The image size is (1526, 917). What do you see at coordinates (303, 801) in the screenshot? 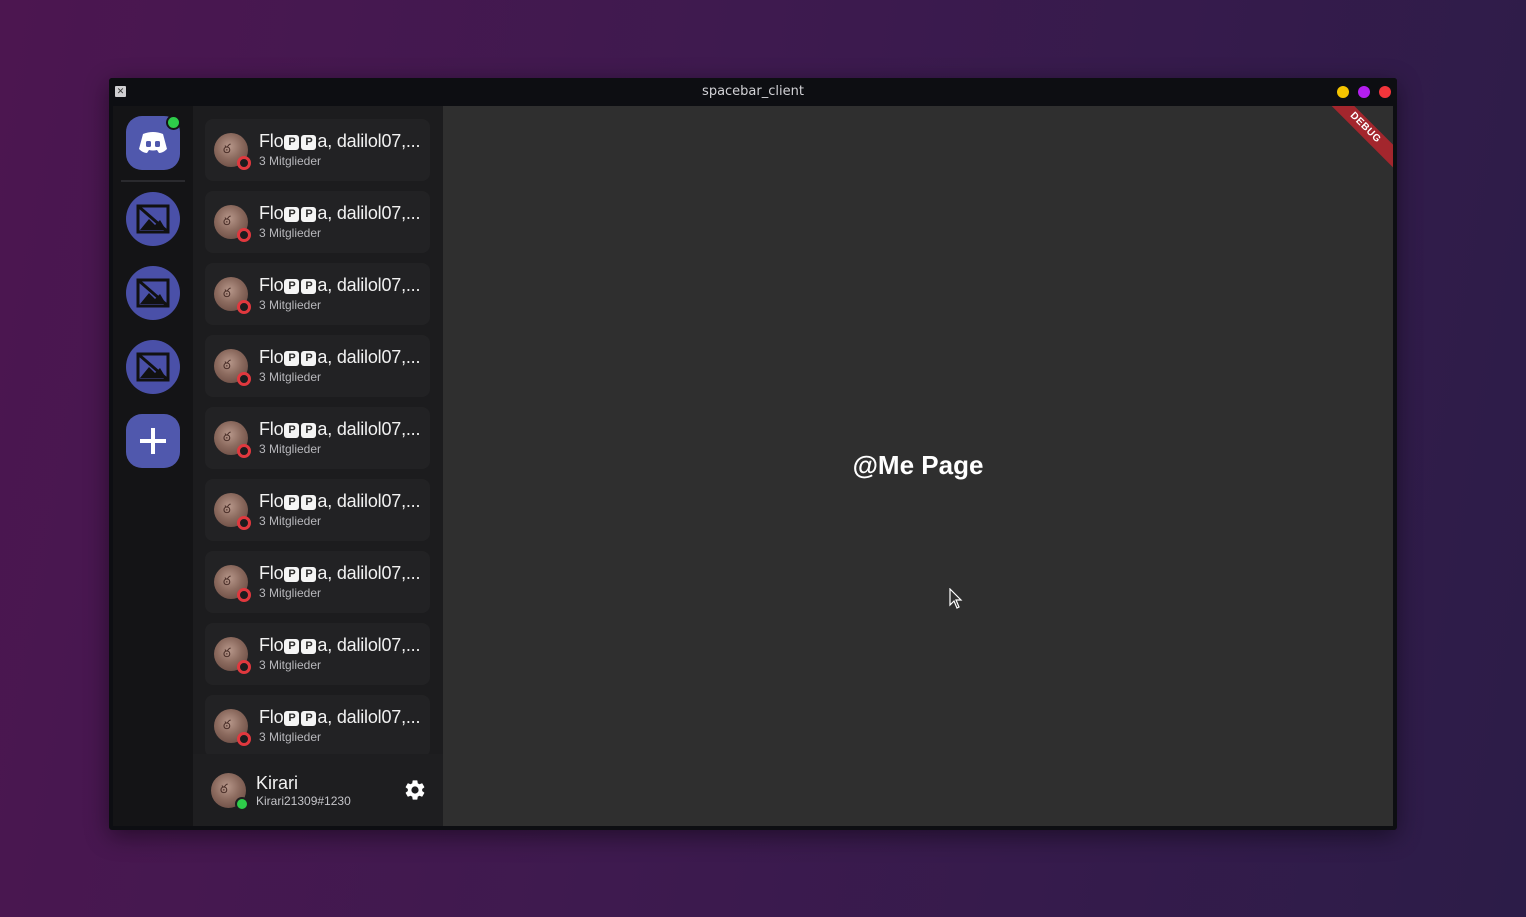
I see `user-tag: Kirari21309#1230` at bounding box center [303, 801].